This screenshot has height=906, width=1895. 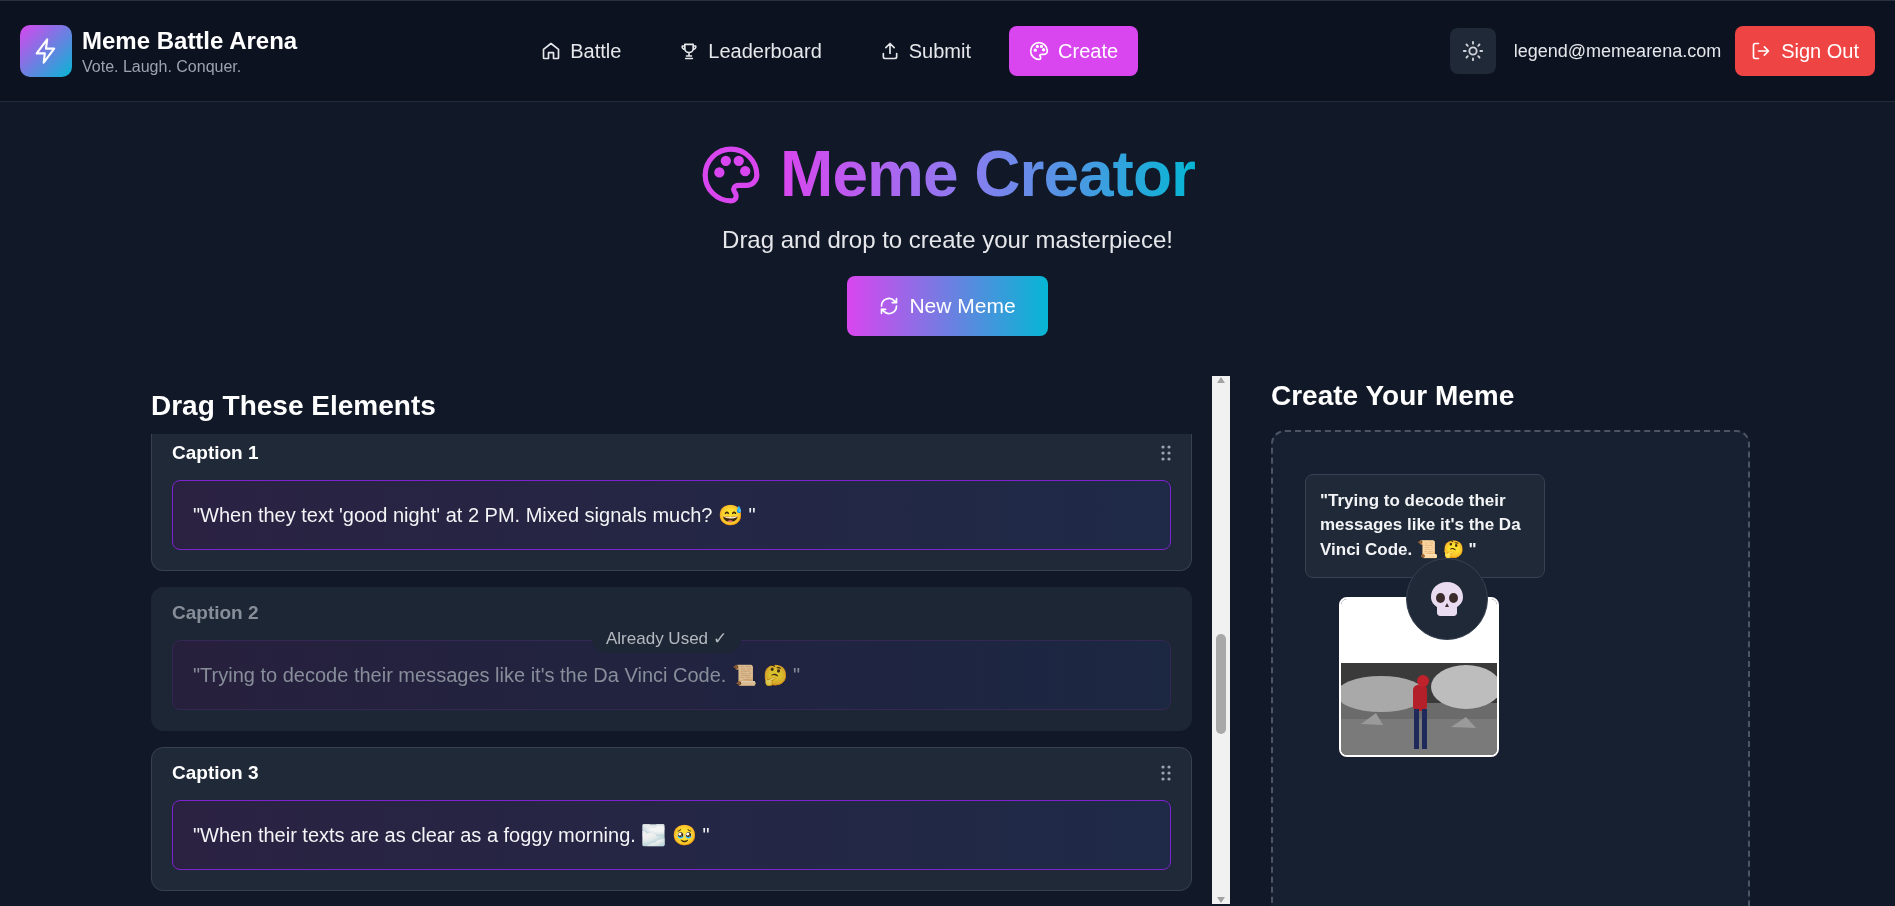 I want to click on logo-icon, so click(x=46, y=51).